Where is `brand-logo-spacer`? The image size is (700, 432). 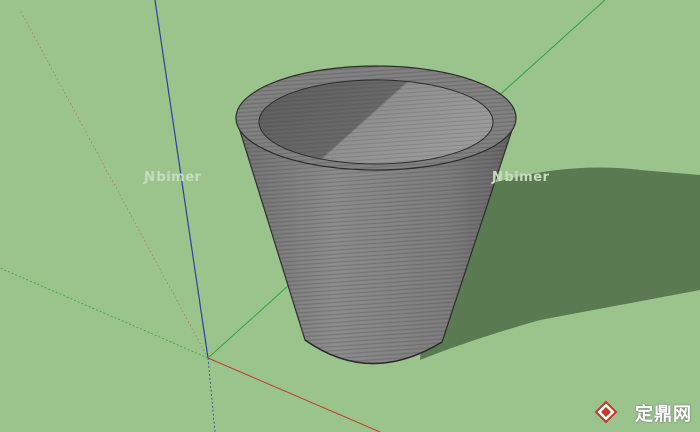
brand-logo-spacer is located at coordinates (618, 413).